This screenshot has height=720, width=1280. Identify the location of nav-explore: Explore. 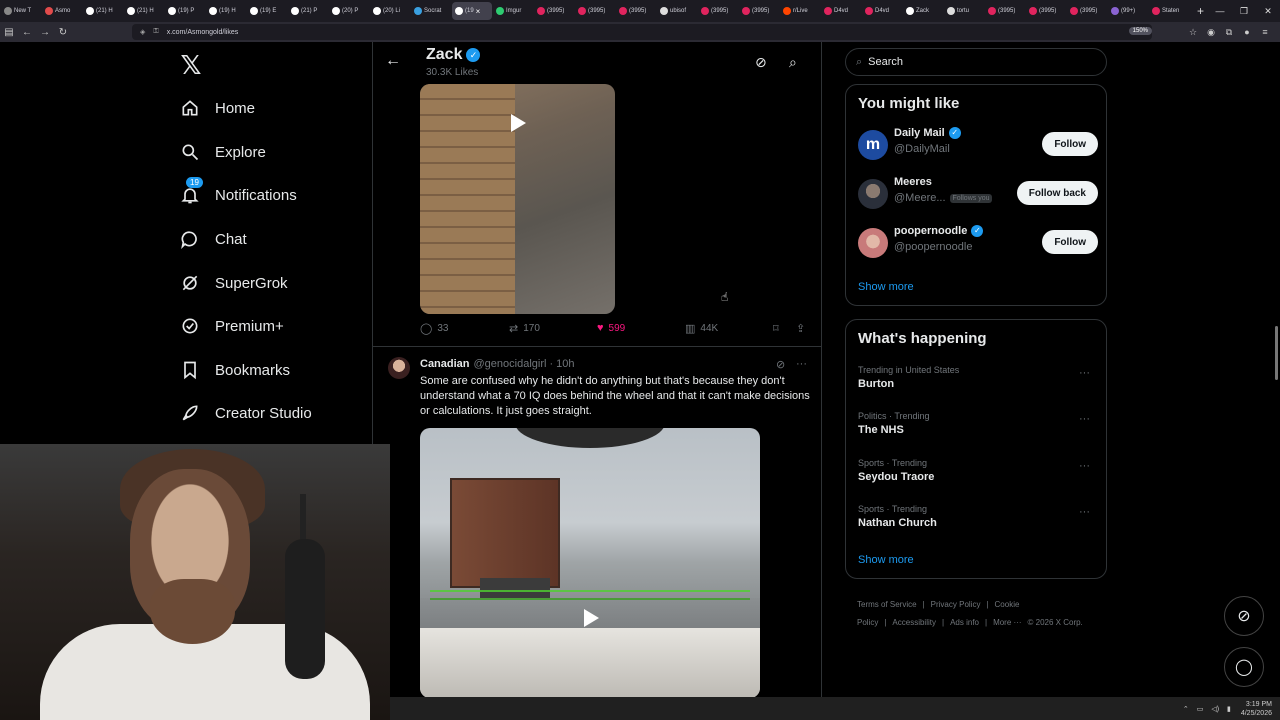
(222, 152).